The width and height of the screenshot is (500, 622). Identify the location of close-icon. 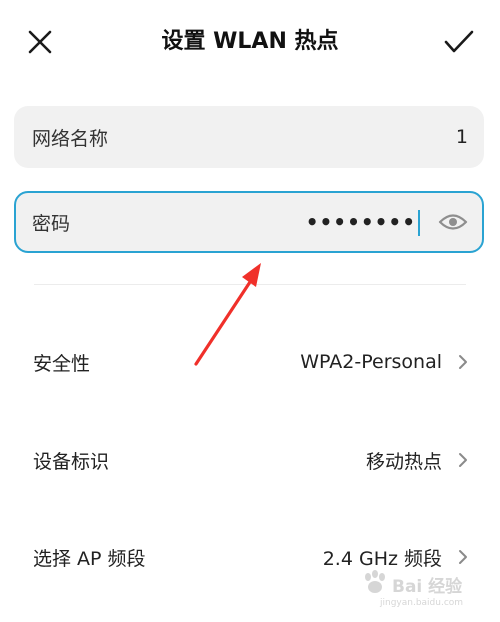
(40, 42).